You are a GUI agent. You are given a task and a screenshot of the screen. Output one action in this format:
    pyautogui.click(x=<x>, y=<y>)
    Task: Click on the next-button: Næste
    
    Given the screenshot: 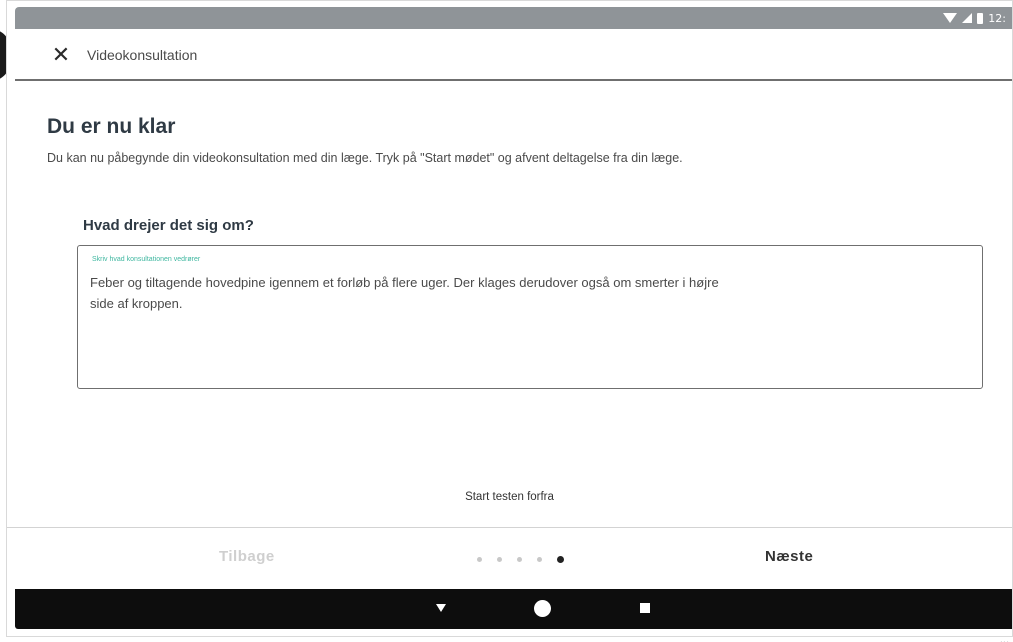 What is the action you would take?
    pyautogui.click(x=789, y=556)
    